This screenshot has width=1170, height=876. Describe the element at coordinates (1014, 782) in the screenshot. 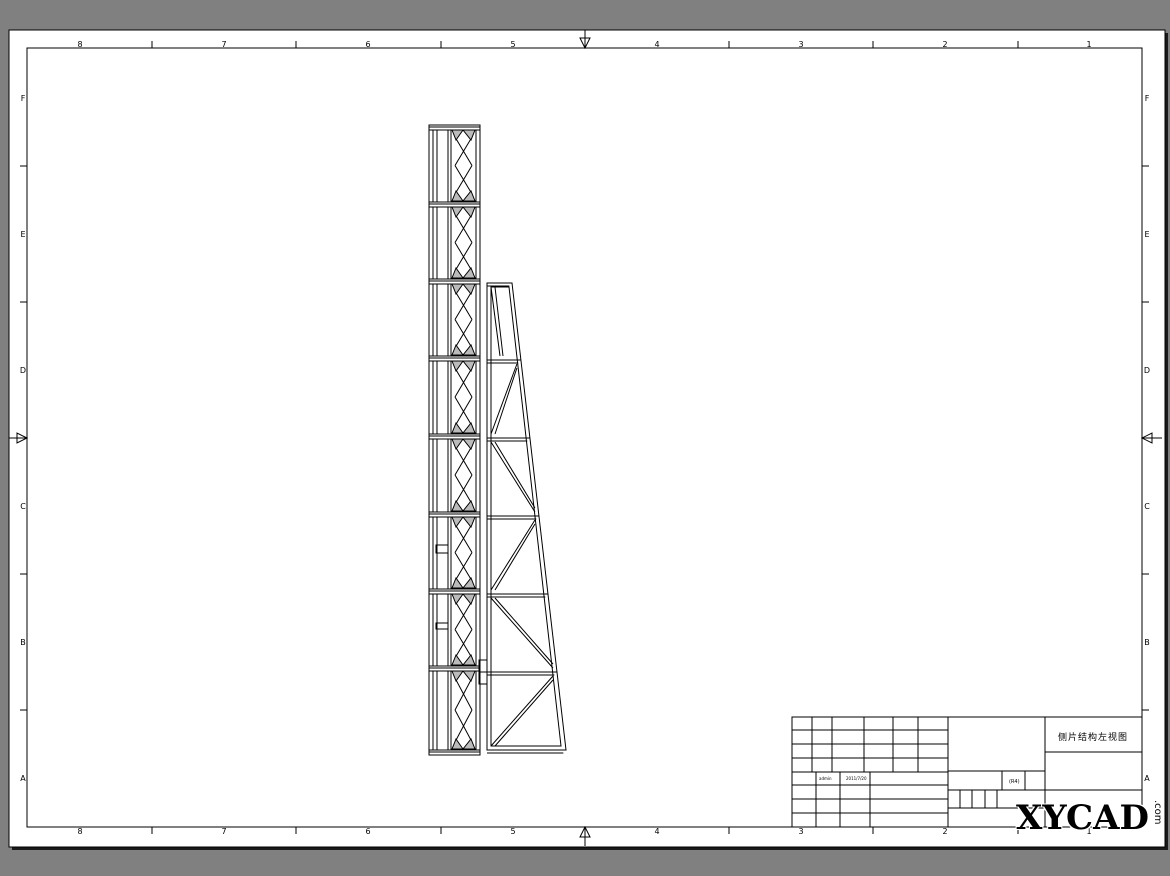

I see `scale-label: (R4)` at that location.